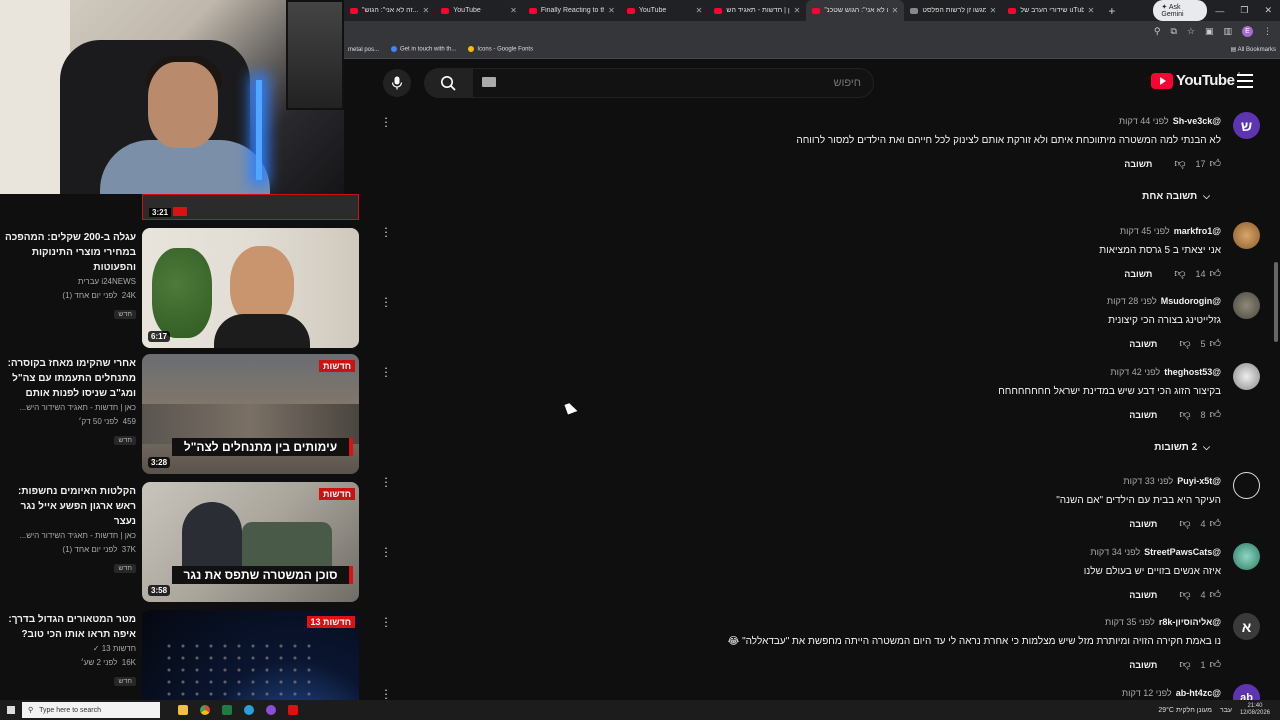  I want to click on taskbar-search: ⚲ Type here to search, so click(91, 710).